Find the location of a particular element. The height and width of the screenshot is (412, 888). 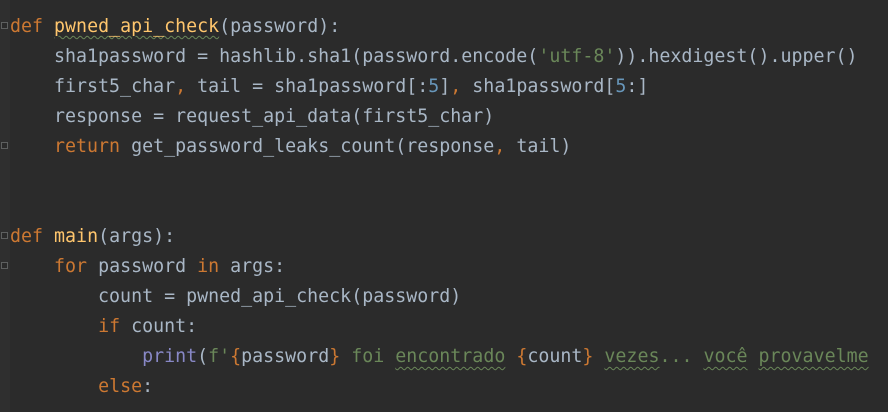

code-token: in is located at coordinates (208, 266).